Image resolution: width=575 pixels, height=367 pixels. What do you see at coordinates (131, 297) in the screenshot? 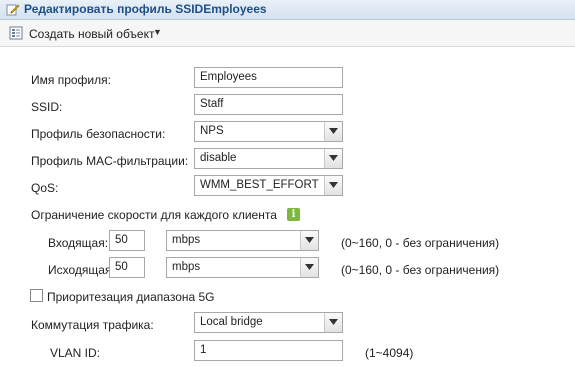
I see `band5g-label: Приоритезация диапазона 5G` at bounding box center [131, 297].